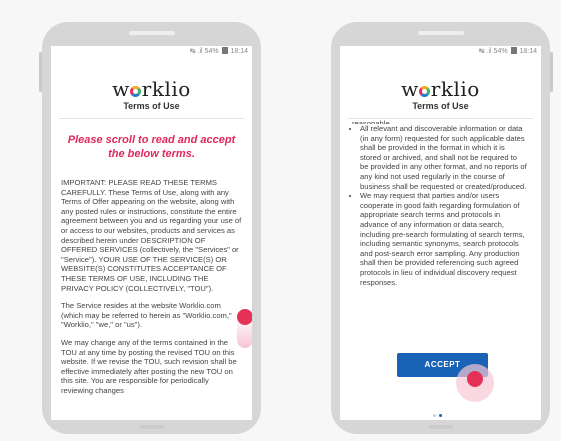 The width and height of the screenshot is (561, 441). Describe the element at coordinates (434, 415) in the screenshot. I see `page-dot` at that location.